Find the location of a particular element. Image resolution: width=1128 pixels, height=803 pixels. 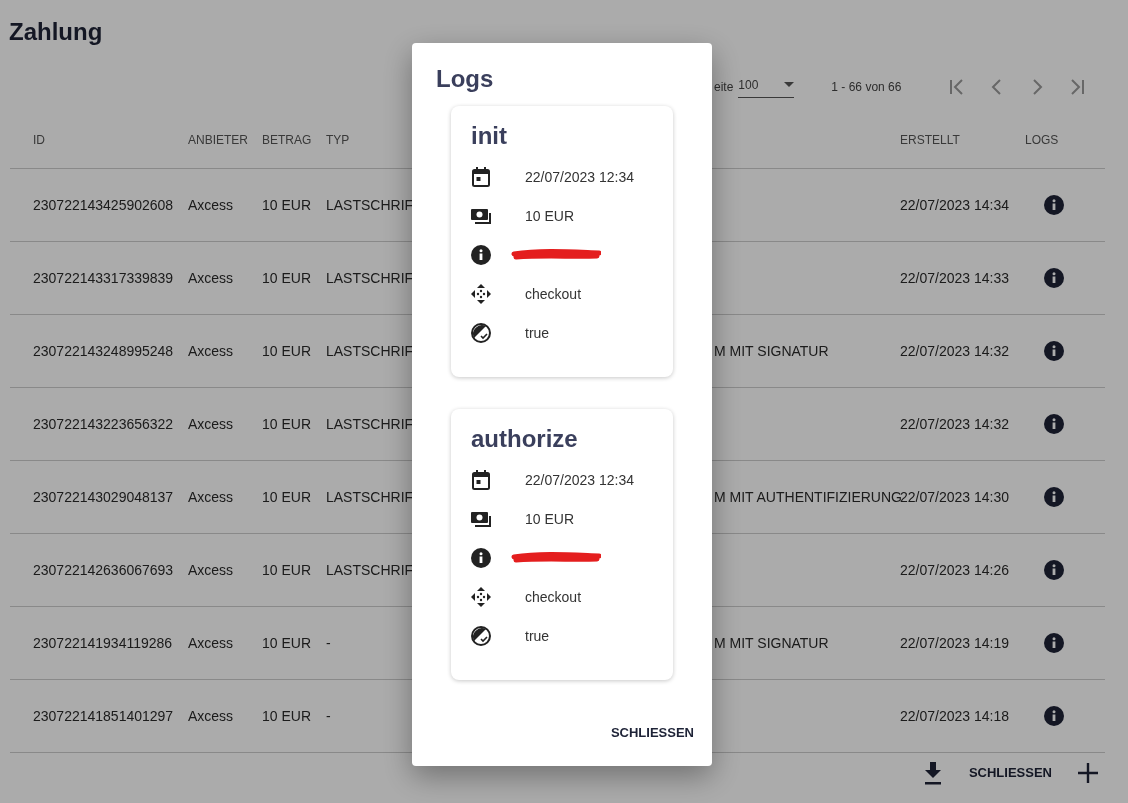

page-title: Zahlung is located at coordinates (56, 32).